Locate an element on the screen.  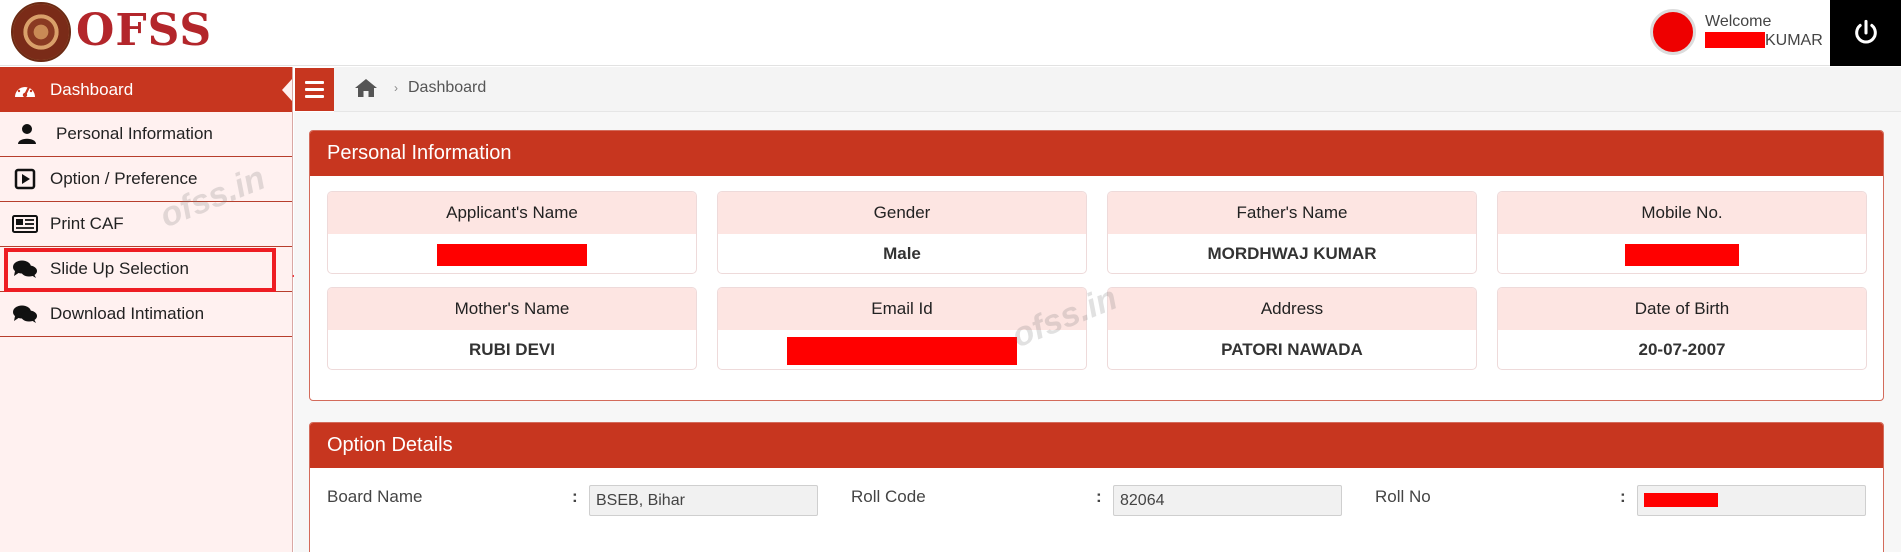
roll-no-label: Roll No is located at coordinates (1403, 496).